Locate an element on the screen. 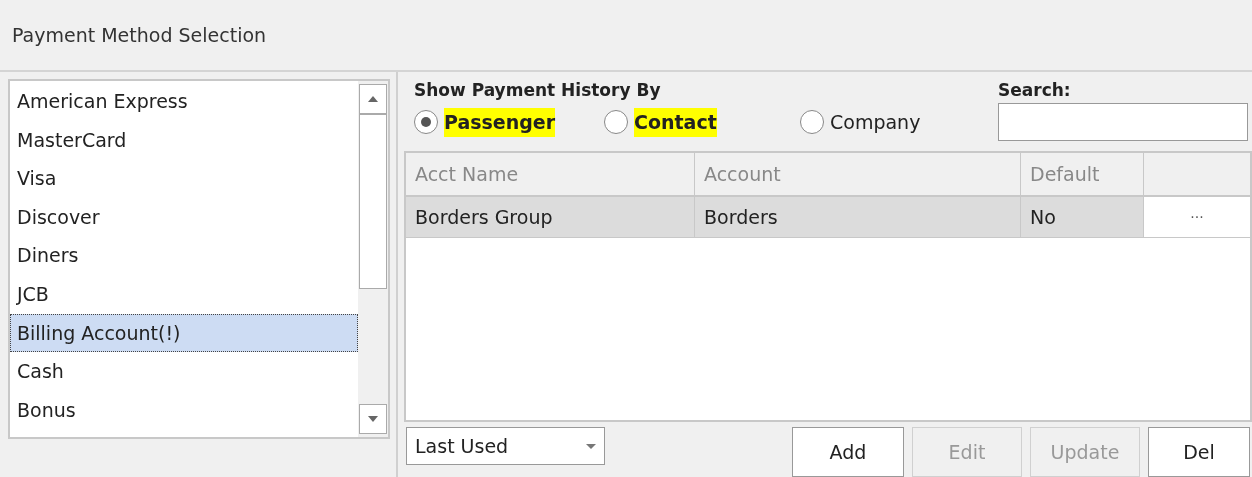 This screenshot has width=1252, height=477. payment-method-item: Billing Account(!) is located at coordinates (184, 333).